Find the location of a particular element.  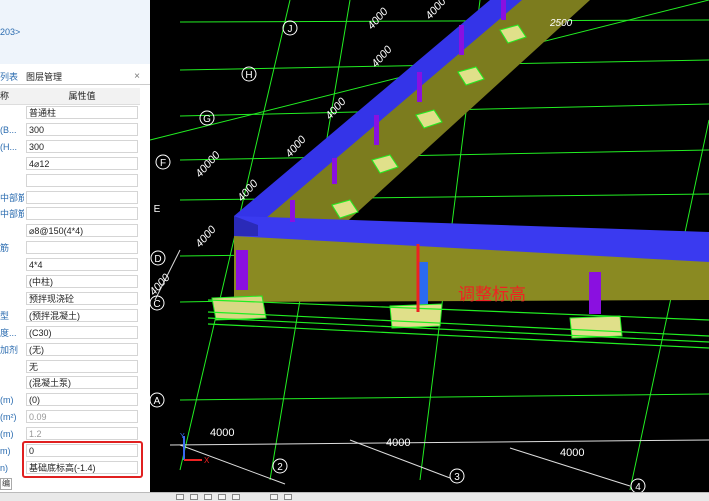

property-row: (m²) 0.09 is located at coordinates (70, 417).